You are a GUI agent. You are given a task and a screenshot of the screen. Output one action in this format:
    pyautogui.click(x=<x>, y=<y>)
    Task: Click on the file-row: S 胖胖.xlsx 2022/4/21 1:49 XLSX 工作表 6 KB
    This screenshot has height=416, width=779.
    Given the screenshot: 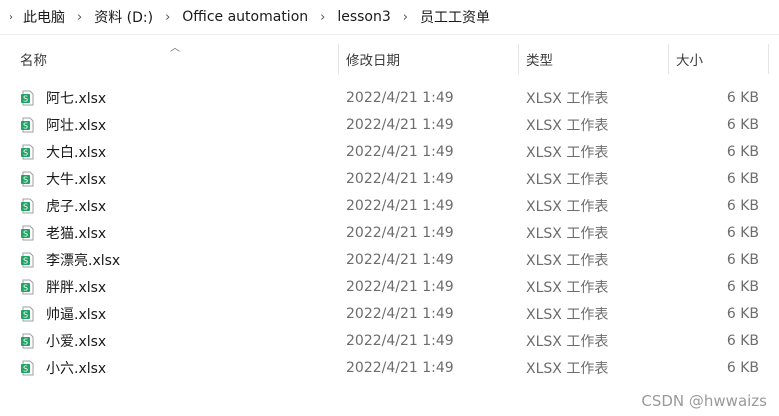 What is the action you would take?
    pyautogui.click(x=389, y=286)
    